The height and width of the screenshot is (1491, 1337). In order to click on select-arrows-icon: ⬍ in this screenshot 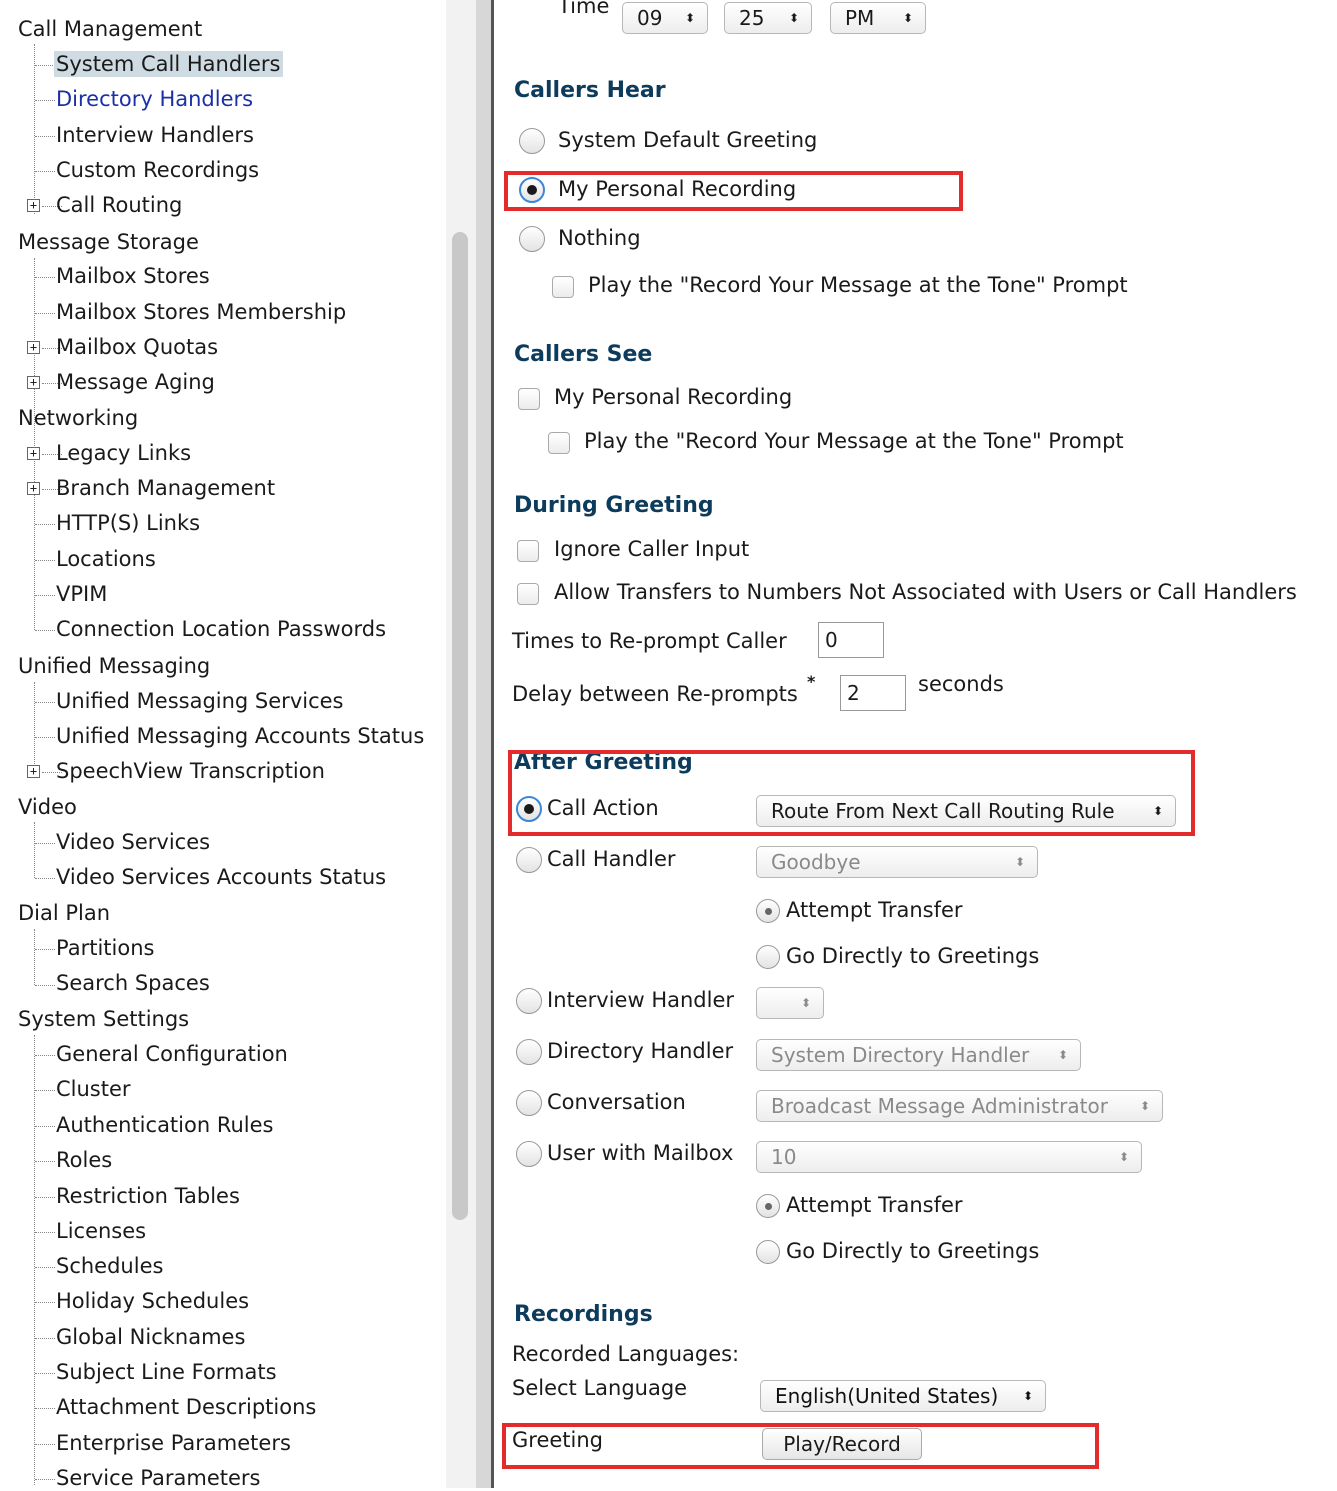, I will do `click(907, 18)`.